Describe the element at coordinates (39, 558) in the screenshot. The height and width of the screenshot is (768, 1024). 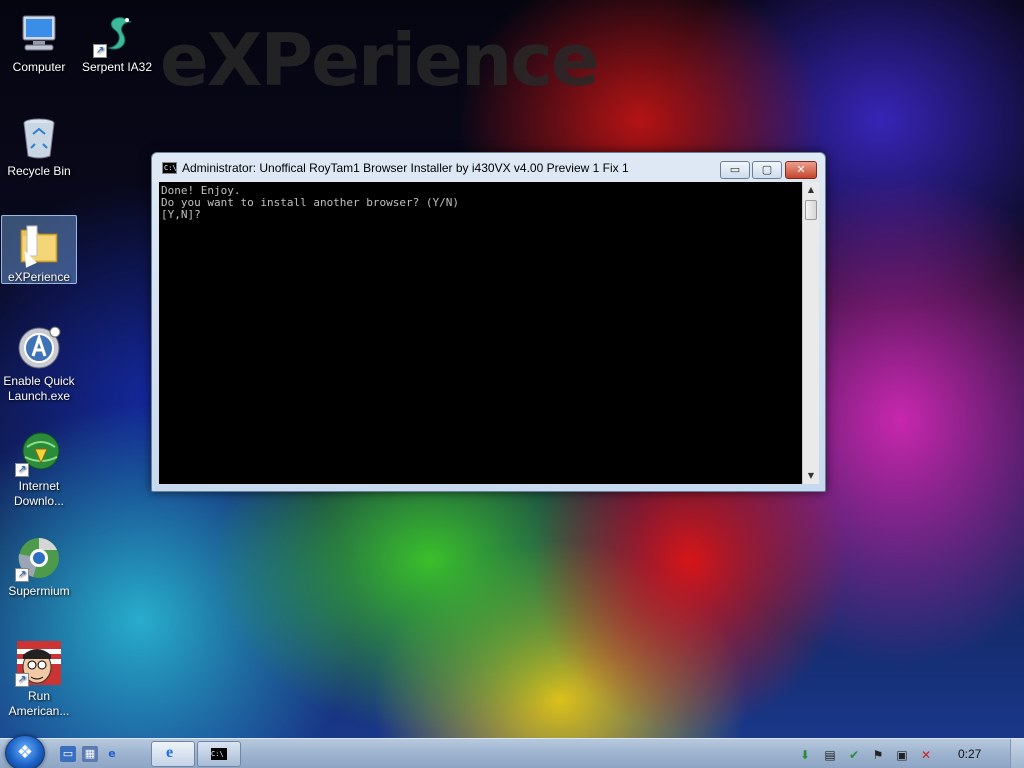
I see `supermium-icon: ↗` at that location.